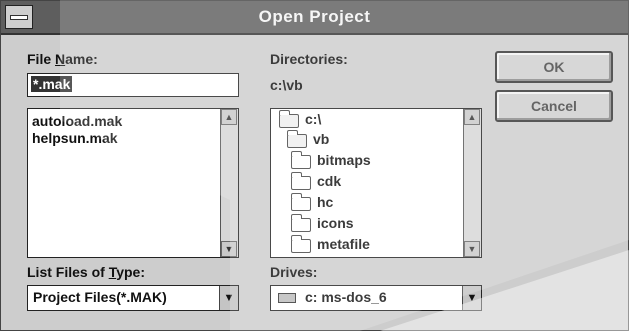 This screenshot has width=629, height=331. Describe the element at coordinates (133, 85) in the screenshot. I see `file-name-input: *.mak` at that location.